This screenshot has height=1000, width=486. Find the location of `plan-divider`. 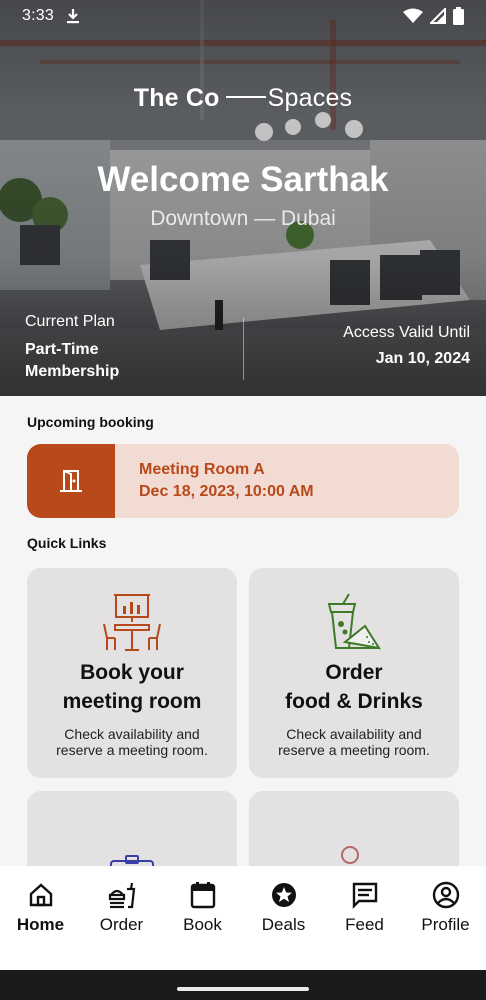

plan-divider is located at coordinates (243, 349).